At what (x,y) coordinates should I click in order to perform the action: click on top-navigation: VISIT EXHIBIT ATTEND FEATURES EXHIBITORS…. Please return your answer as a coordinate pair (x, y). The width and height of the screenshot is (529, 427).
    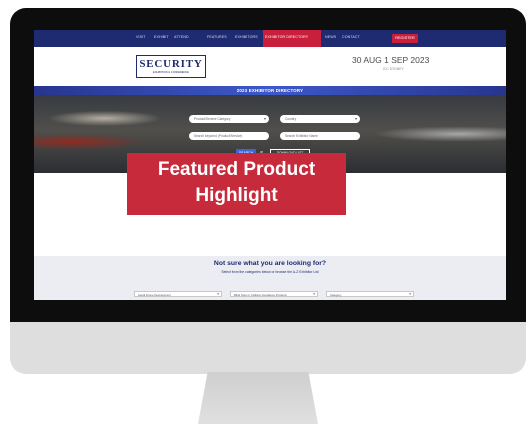
    Looking at the image, I should click on (270, 38).